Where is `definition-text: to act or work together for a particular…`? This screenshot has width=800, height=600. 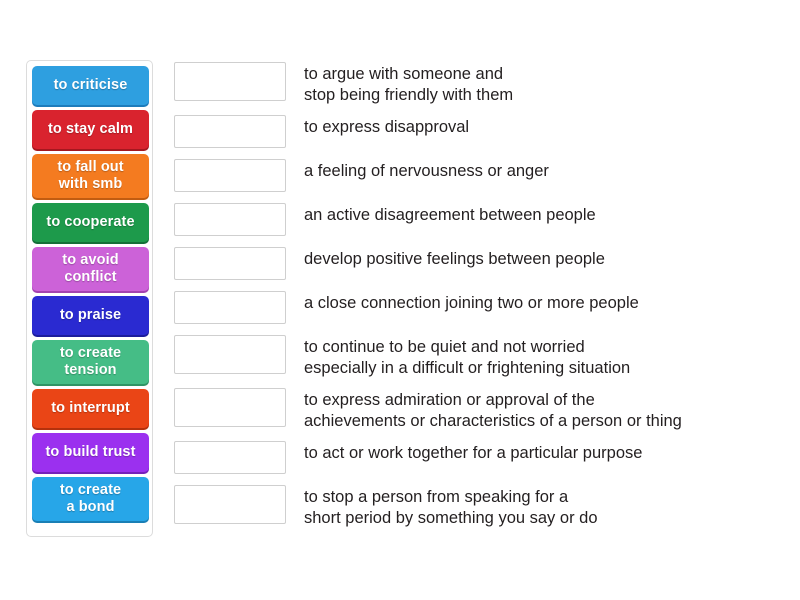 definition-text: to act or work together for a particular… is located at coordinates (545, 452).